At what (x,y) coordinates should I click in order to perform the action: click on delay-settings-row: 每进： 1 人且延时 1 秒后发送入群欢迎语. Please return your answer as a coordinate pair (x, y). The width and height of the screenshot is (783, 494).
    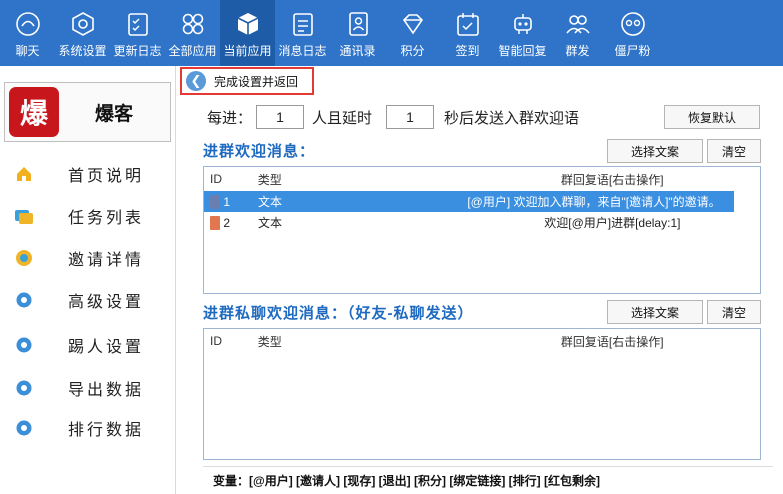
    Looking at the image, I should click on (393, 117).